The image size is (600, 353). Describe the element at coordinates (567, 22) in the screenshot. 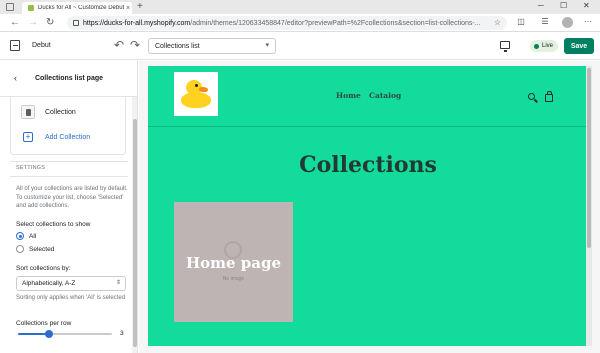

I see `profile-avatar` at that location.